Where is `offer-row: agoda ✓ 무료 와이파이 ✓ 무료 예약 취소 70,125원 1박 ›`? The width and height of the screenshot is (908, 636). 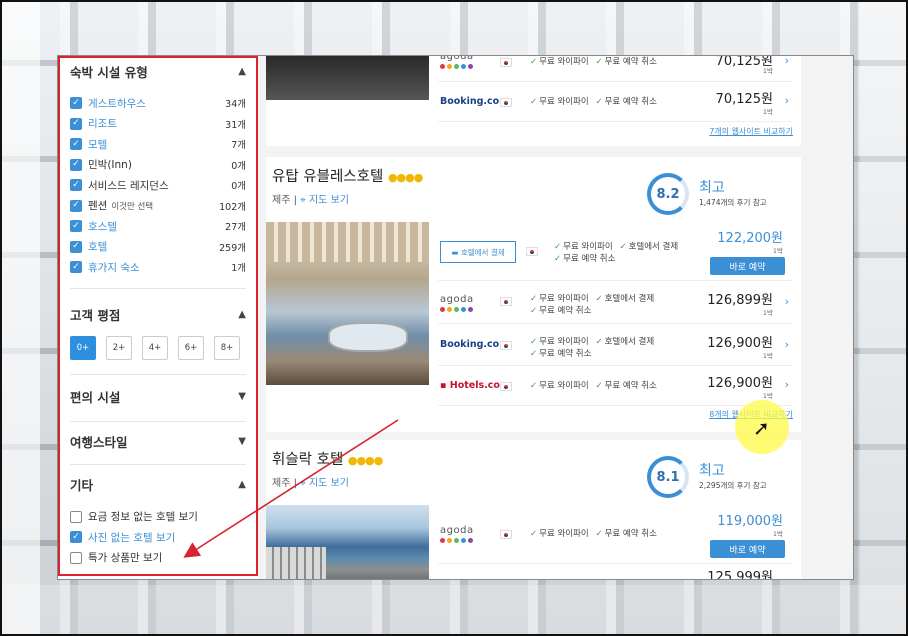 offer-row: agoda ✓ 무료 와이파이 ✓ 무료 예약 취소 70,125원 1박 › is located at coordinates (615, 69).